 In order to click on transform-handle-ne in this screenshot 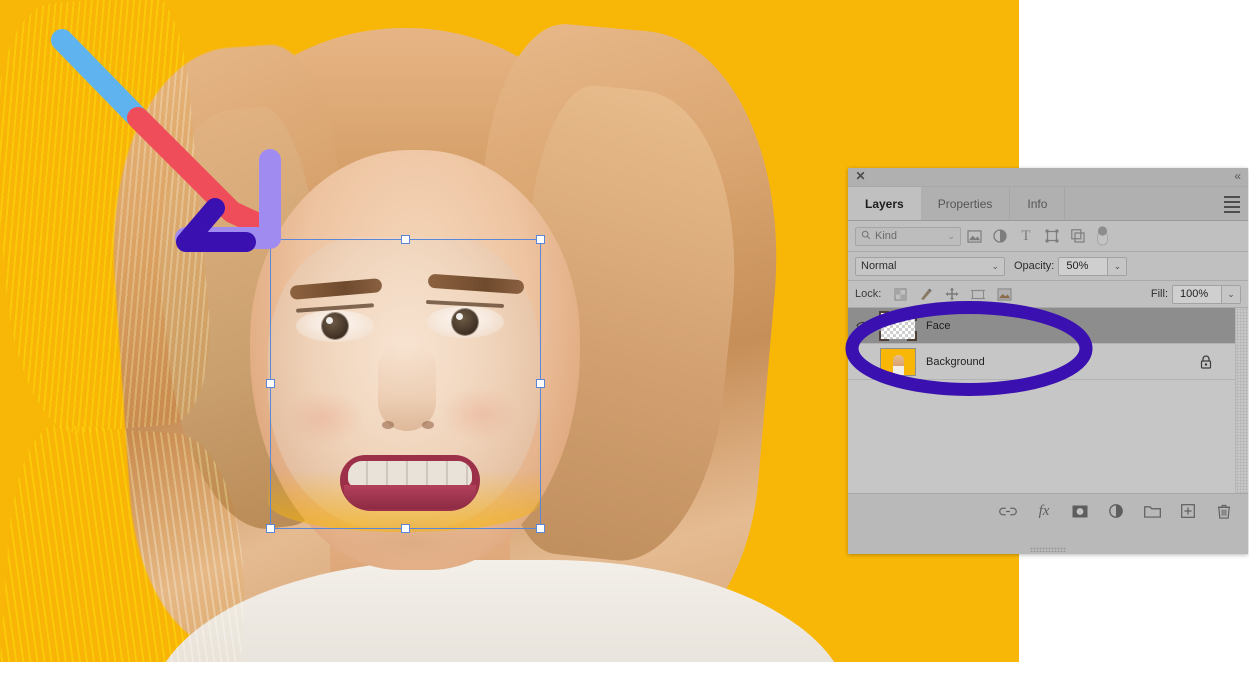, I will do `click(540, 239)`.